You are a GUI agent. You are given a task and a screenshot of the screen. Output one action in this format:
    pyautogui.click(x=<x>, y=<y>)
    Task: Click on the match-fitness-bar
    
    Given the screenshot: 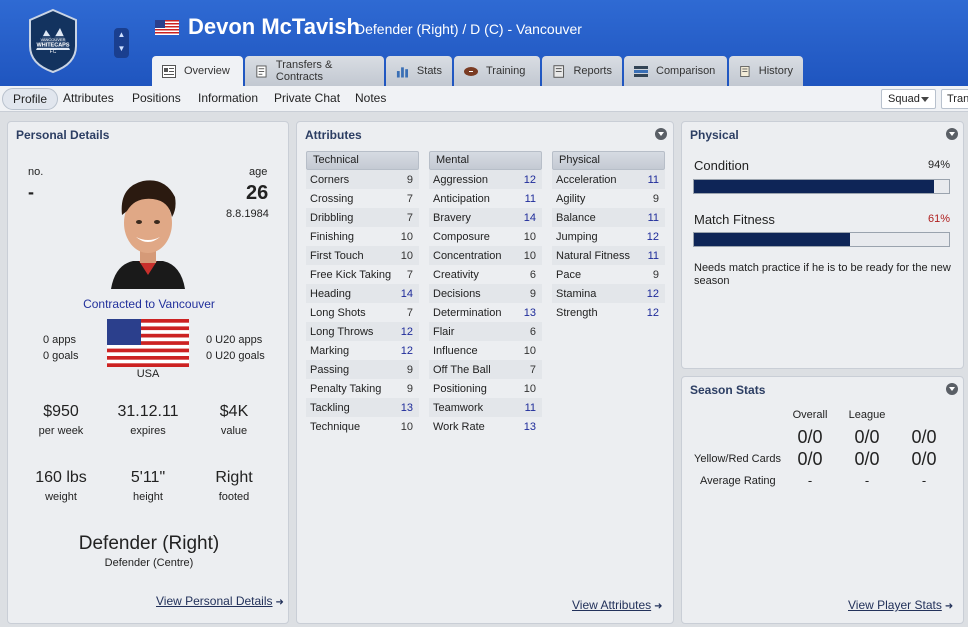 What is the action you would take?
    pyautogui.click(x=821, y=239)
    